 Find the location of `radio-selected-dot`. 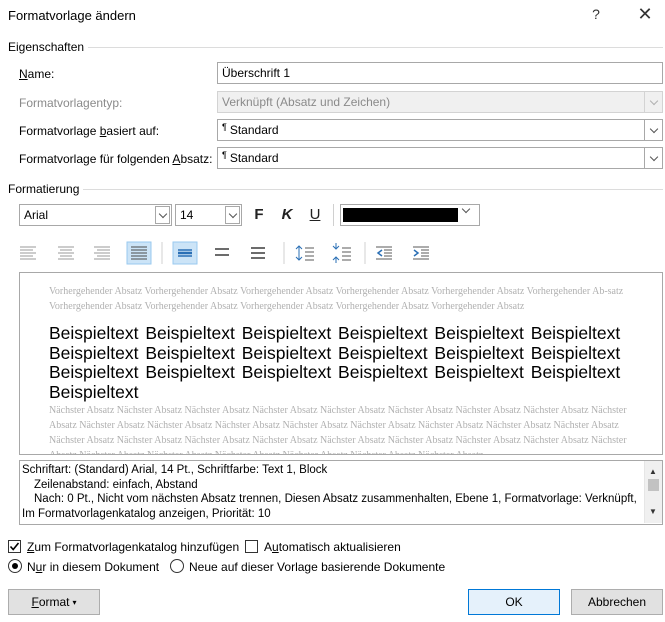

radio-selected-dot is located at coordinates (15, 566).